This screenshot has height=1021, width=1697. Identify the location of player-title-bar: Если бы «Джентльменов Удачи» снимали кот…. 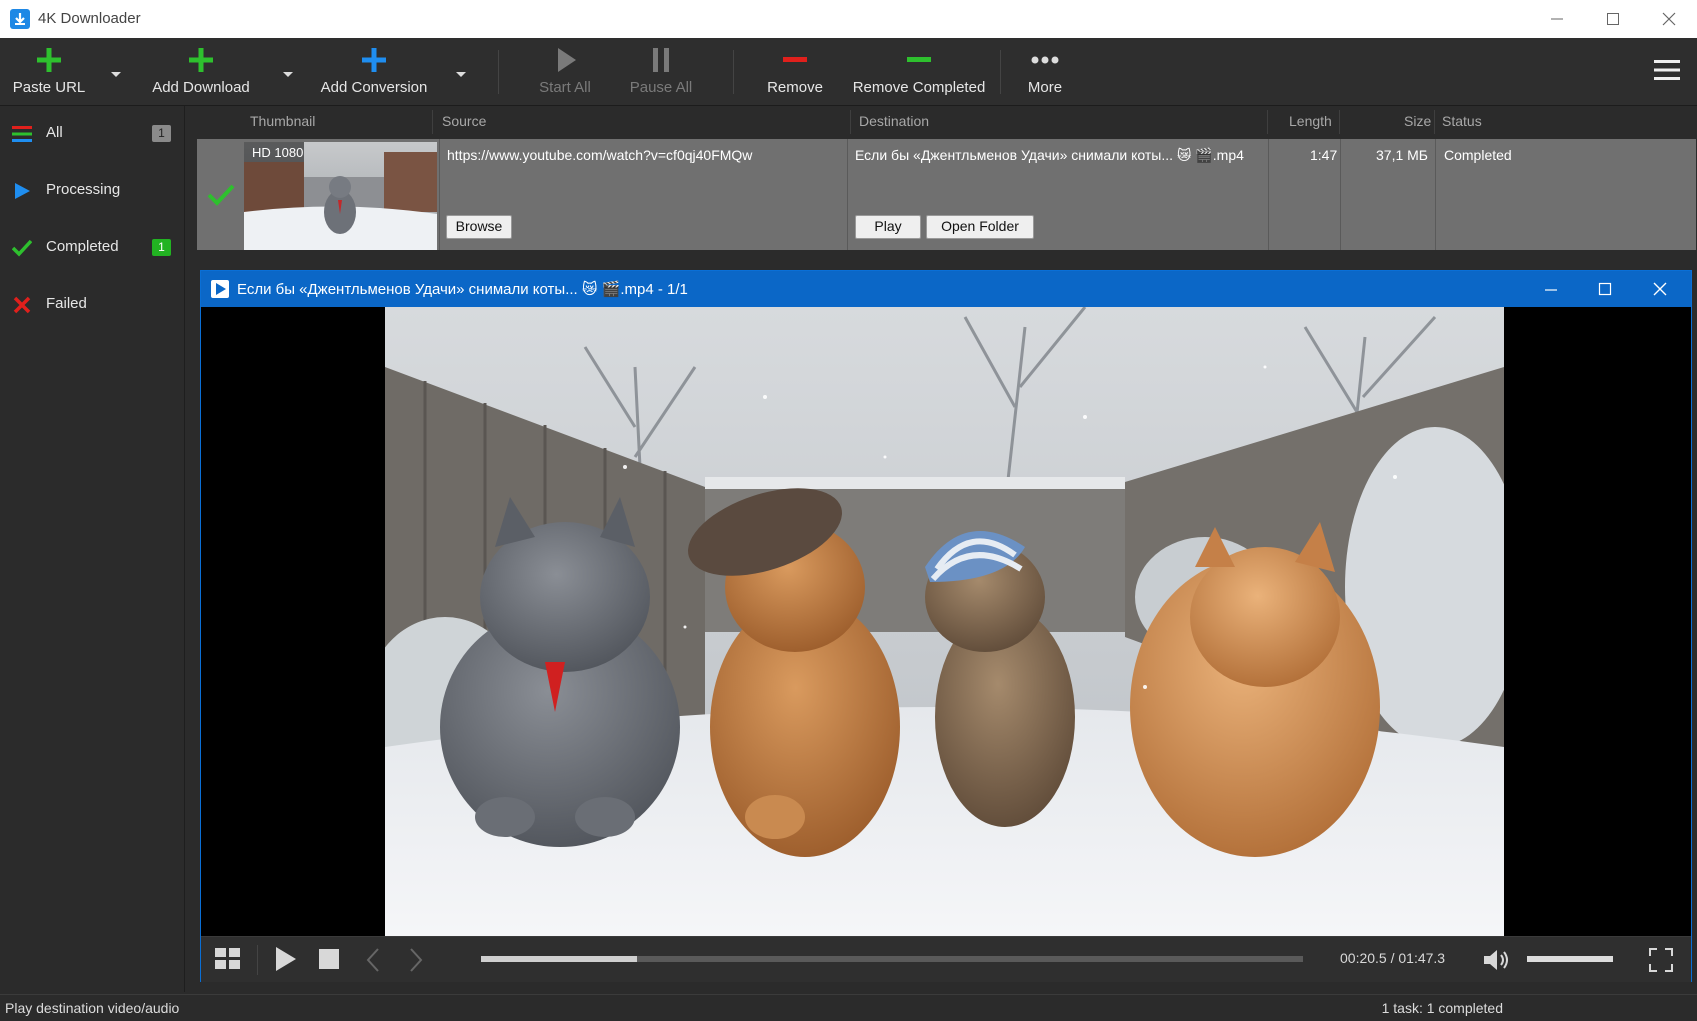
(946, 289).